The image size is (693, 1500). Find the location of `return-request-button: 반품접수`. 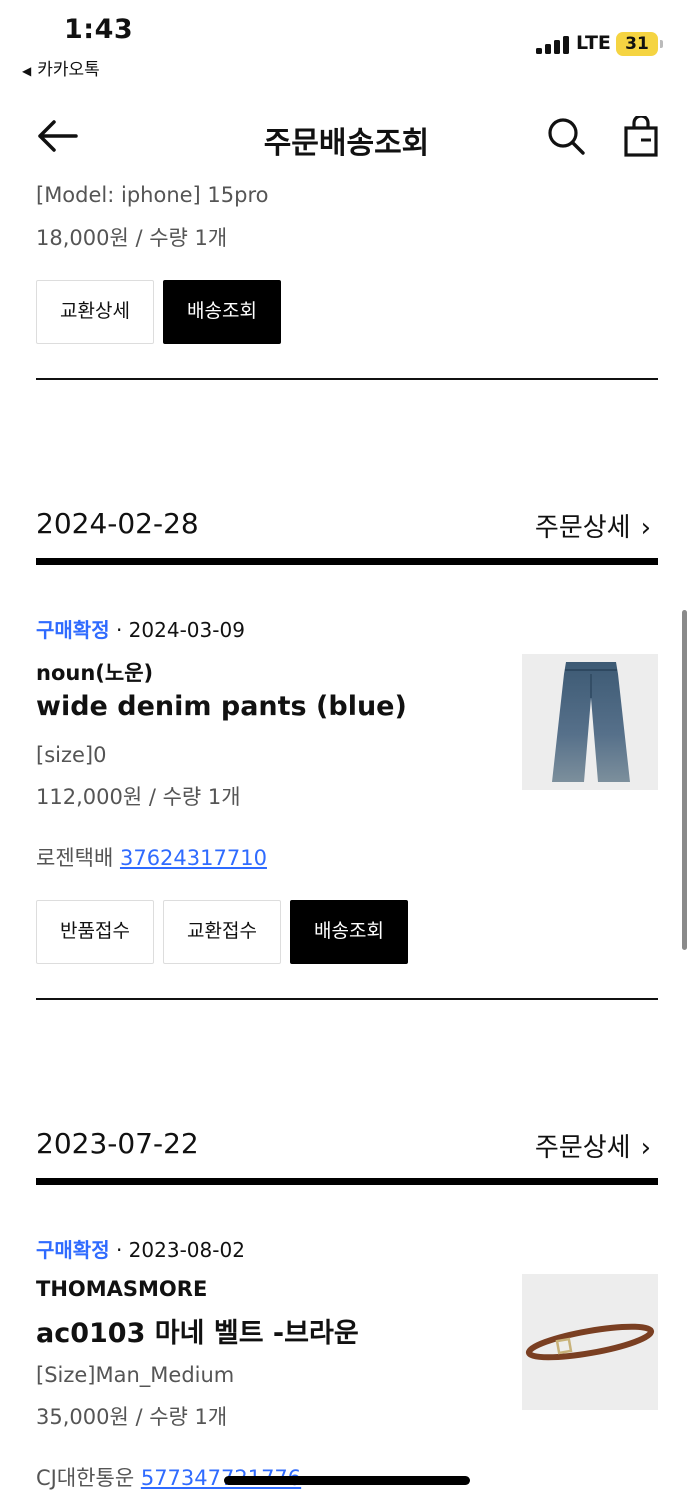

return-request-button: 반품접수 is located at coordinates (95, 932).